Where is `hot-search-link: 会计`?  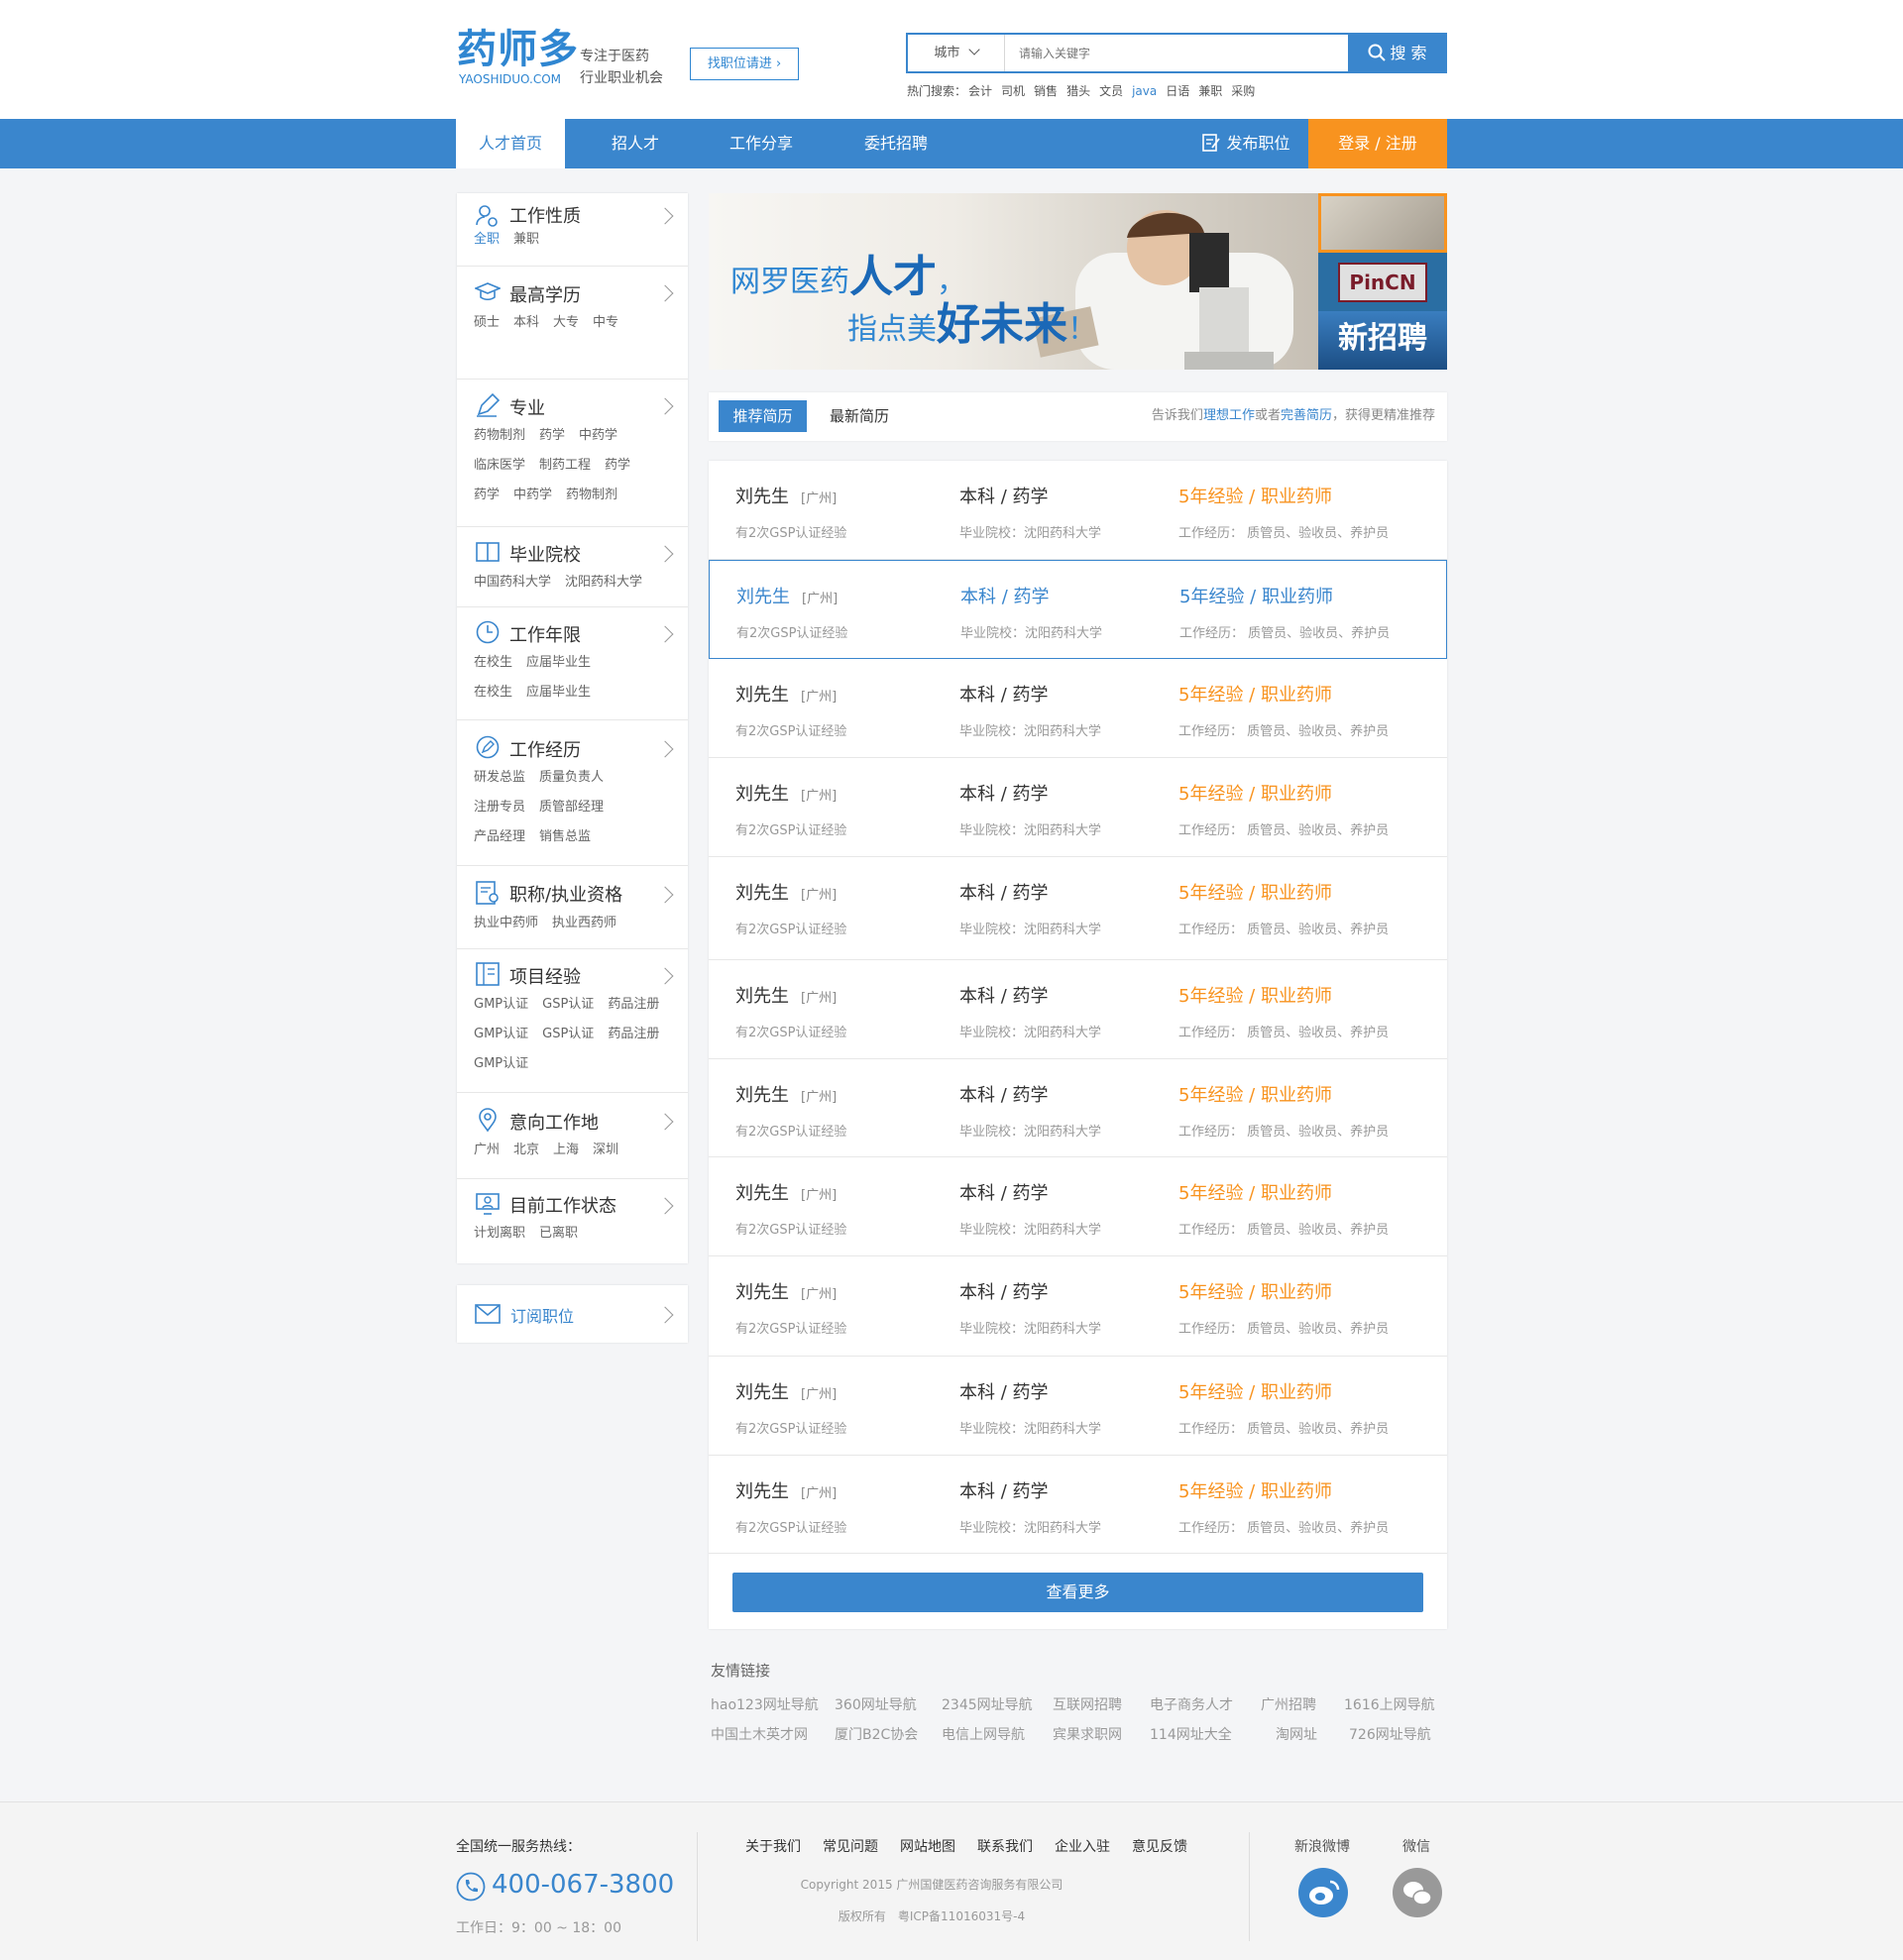
hot-search-link: 会计 is located at coordinates (980, 91).